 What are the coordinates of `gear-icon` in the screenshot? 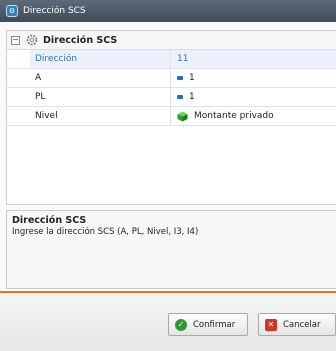 It's located at (32, 40).